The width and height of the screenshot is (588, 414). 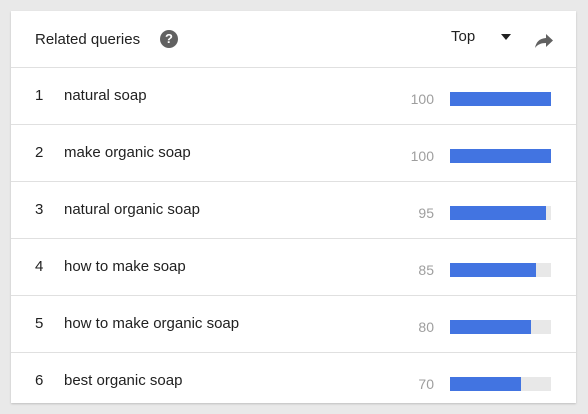 I want to click on query-link: how to make organic soap, so click(x=151, y=323).